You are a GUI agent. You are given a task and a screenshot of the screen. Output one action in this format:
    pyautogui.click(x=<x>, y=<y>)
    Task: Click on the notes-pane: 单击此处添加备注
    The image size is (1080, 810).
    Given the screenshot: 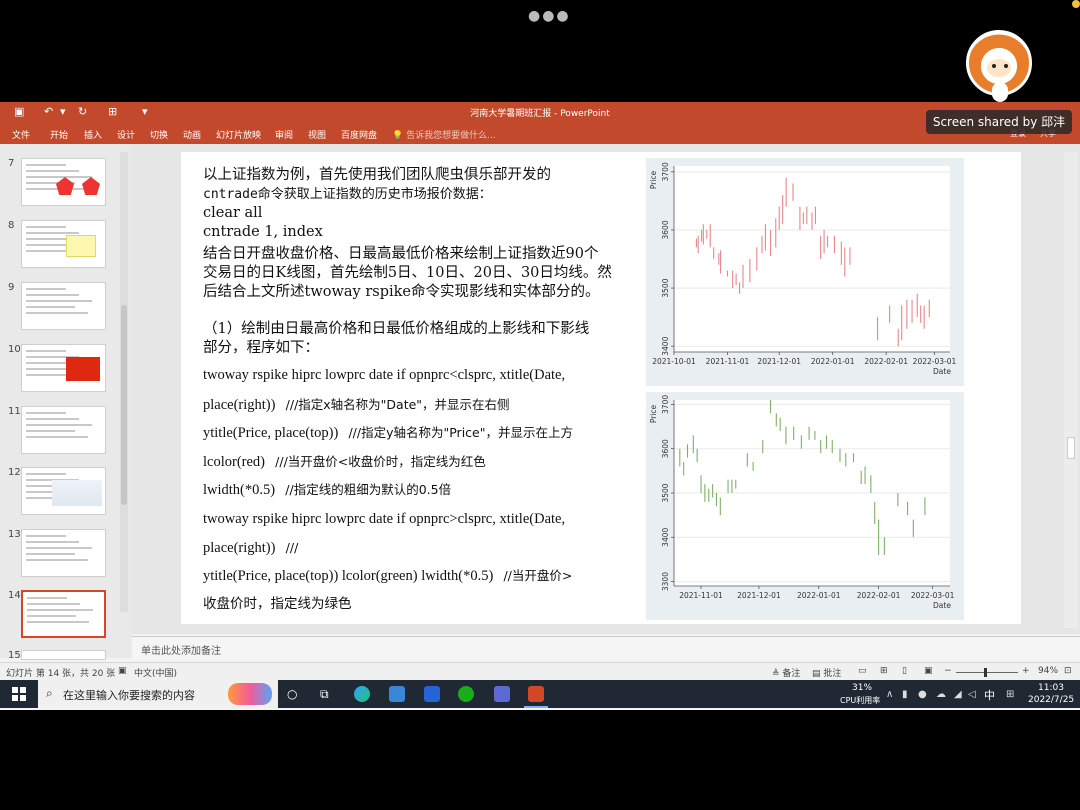 What is the action you would take?
    pyautogui.click(x=606, y=648)
    